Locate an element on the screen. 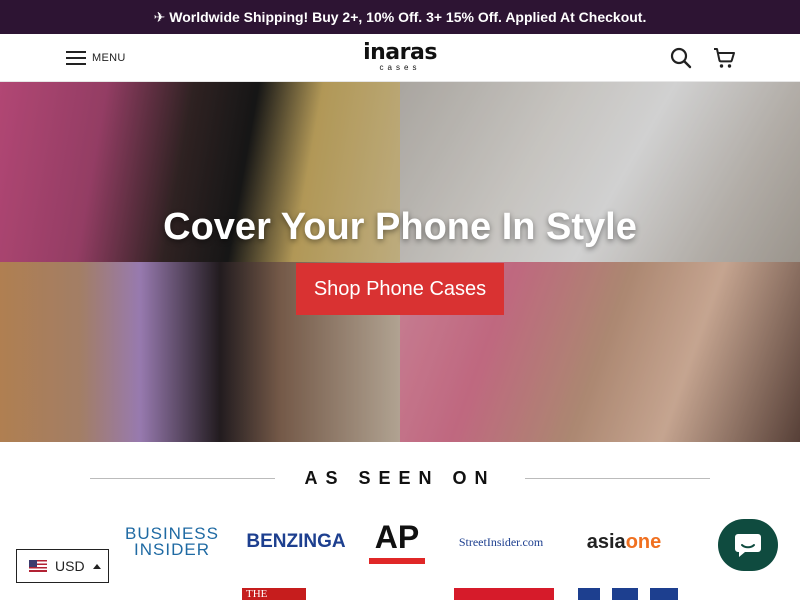 Image resolution: width=800 pixels, height=600 pixels. streetinsider-logo: StreetInsider.com is located at coordinates (501, 541).